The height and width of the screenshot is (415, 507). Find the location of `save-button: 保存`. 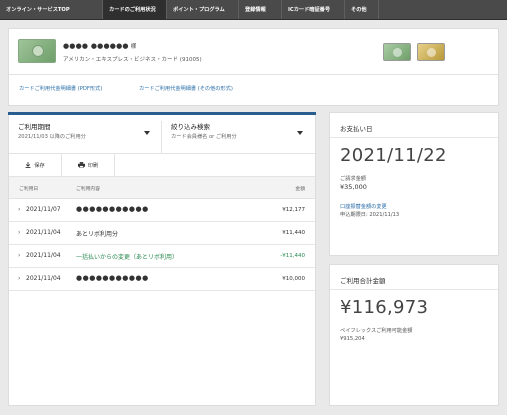

save-button: 保存 is located at coordinates (35, 165).